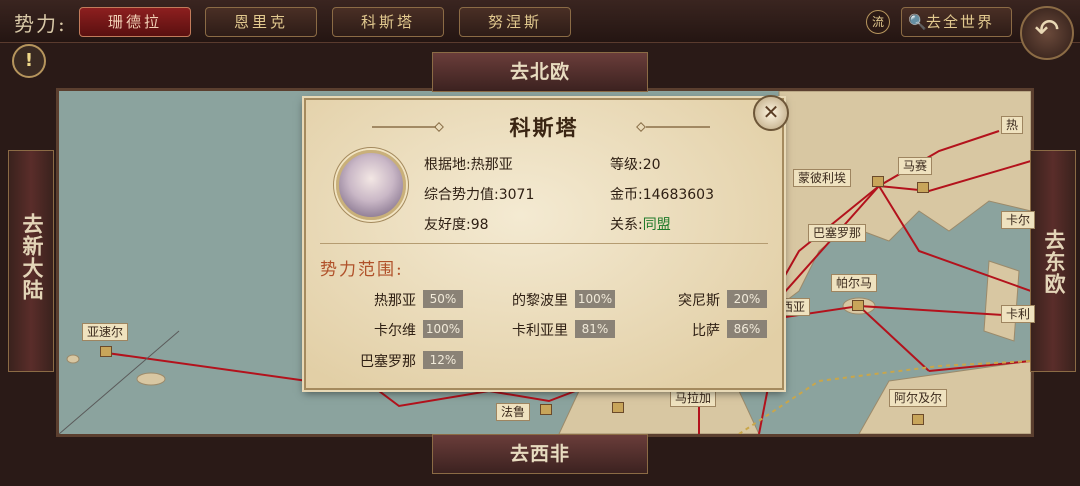 This screenshot has height=486, width=1080. Describe the element at coordinates (479, 225) in the screenshot. I see `friendship-value: 98` at that location.